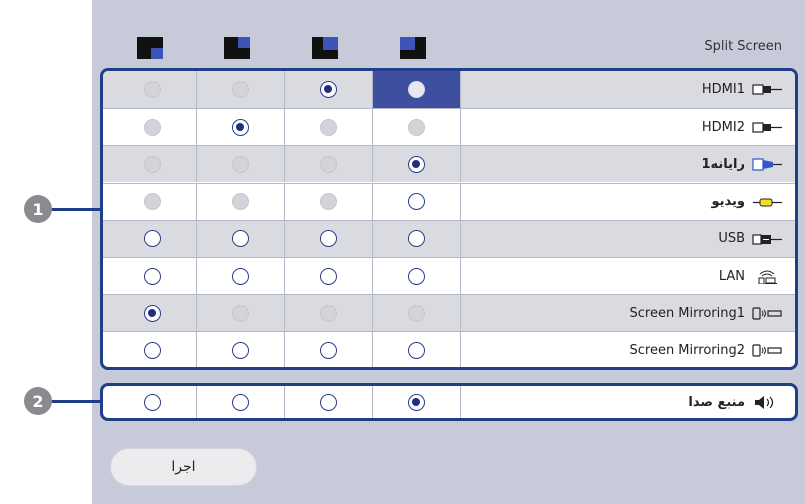  I want to click on source-label: رایانه1, so click(723, 164).